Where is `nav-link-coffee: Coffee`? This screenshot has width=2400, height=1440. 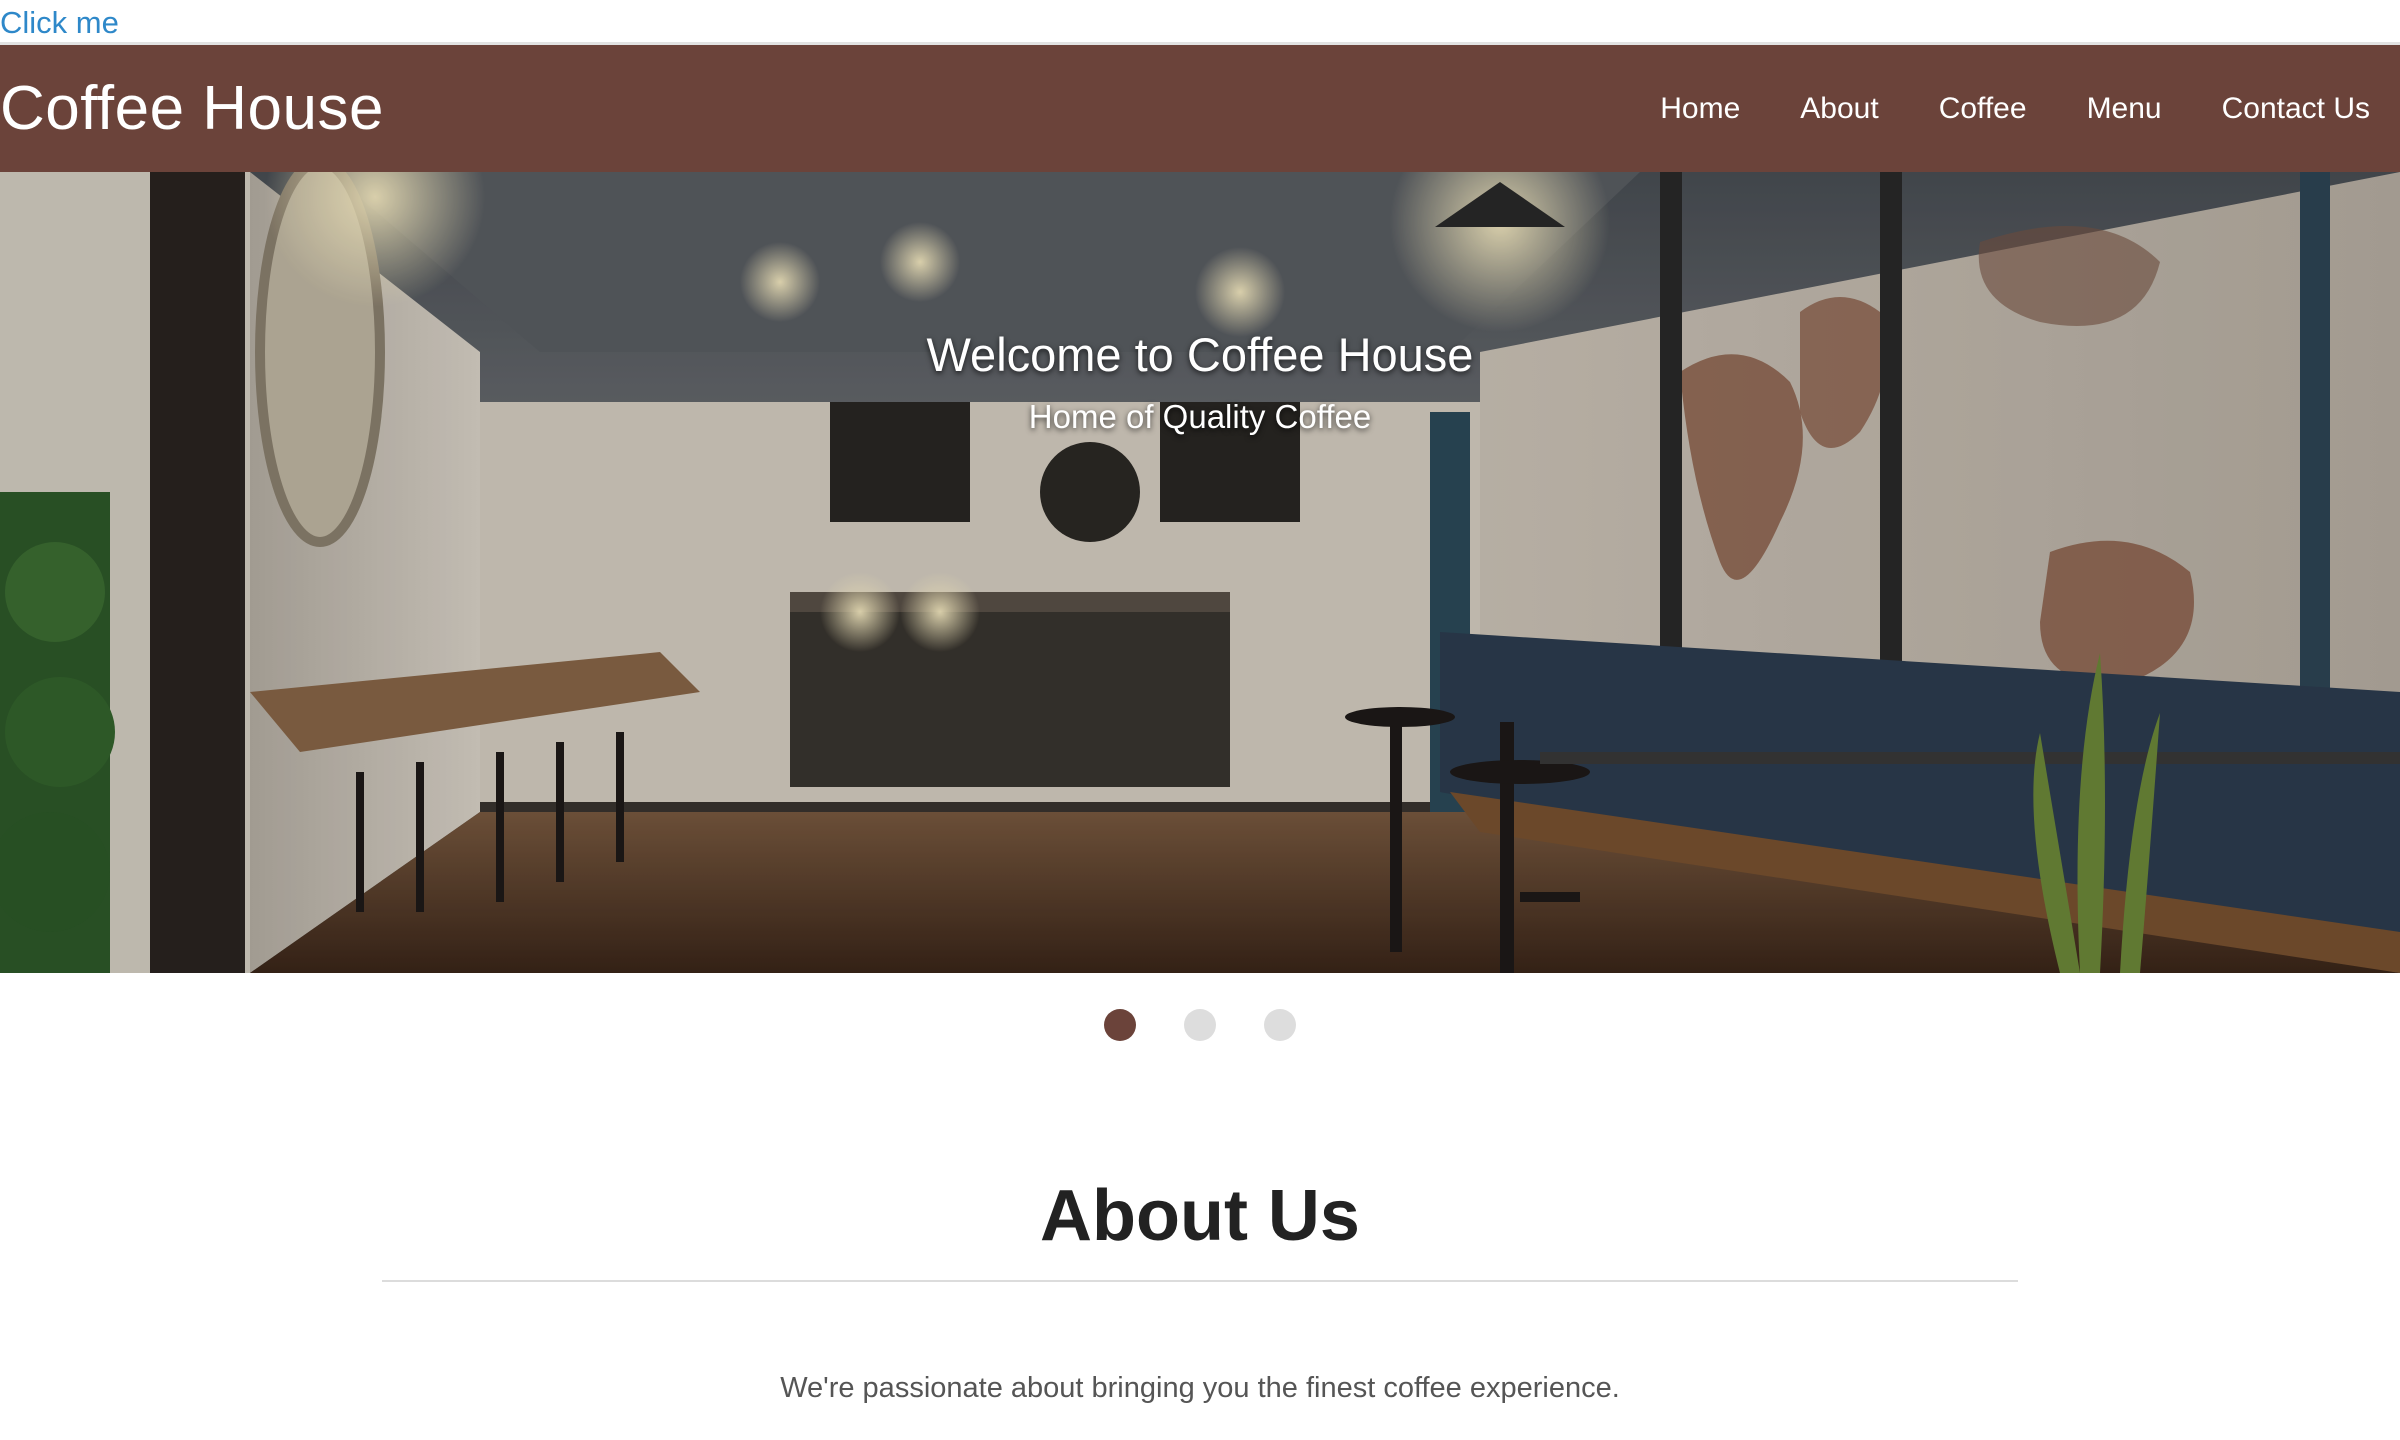 nav-link-coffee: Coffee is located at coordinates (1983, 108).